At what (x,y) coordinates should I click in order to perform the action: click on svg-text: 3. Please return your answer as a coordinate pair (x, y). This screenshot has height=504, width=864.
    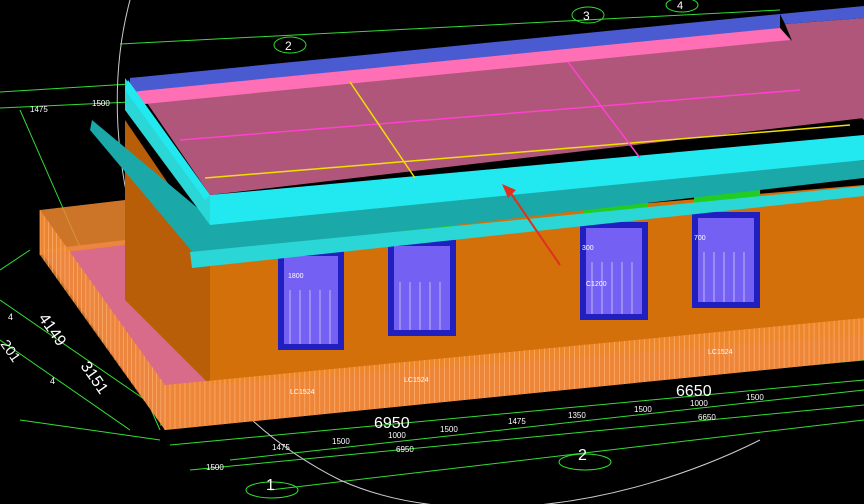
    Looking at the image, I should click on (586, 16).